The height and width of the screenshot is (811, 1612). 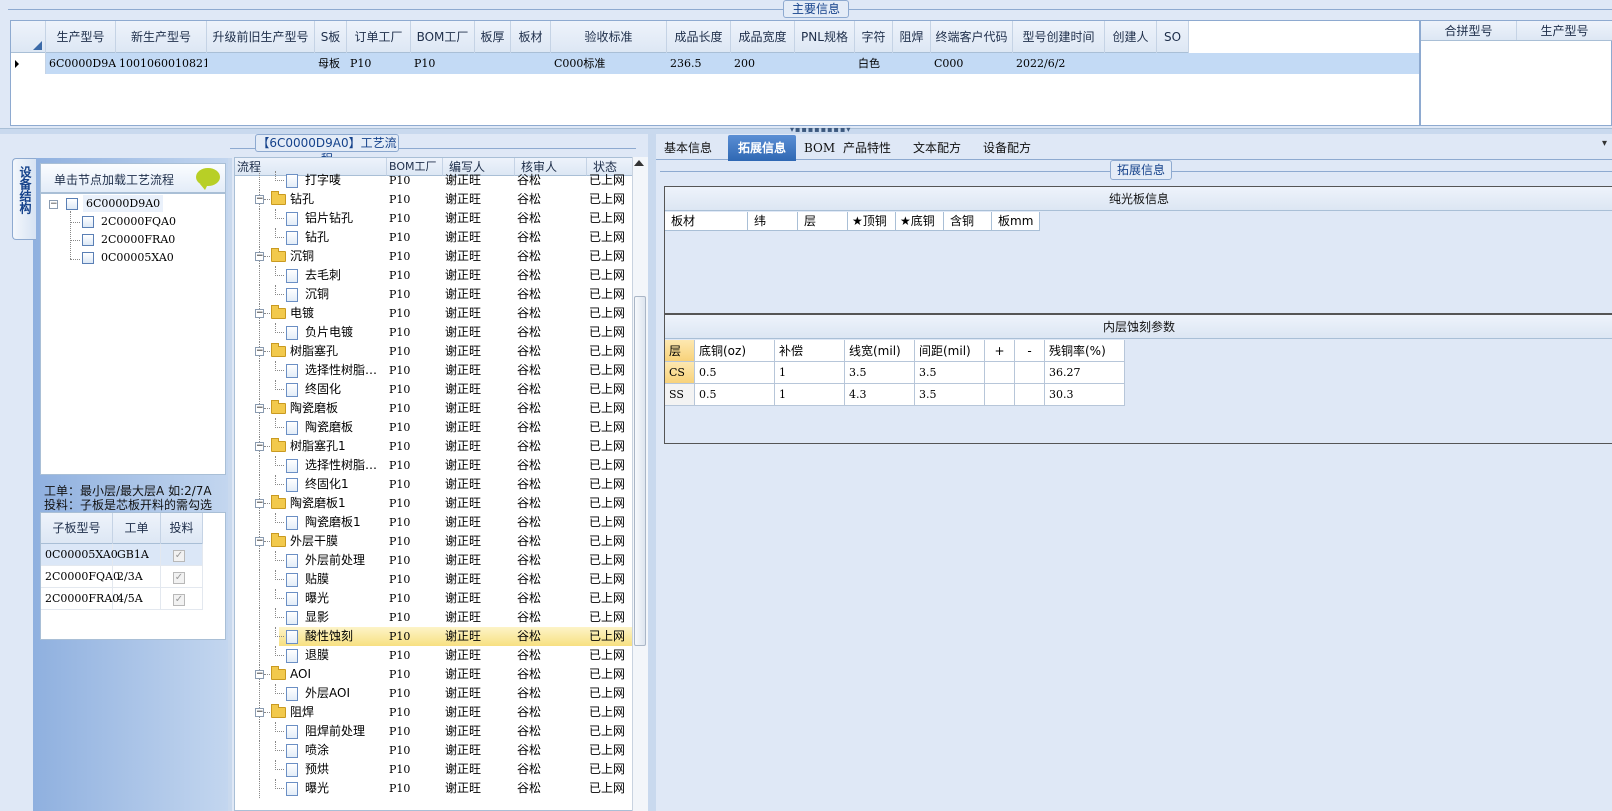 I want to click on flow-row: 选择性树脂… P10 谢正旺 谷松 已上网, so click(x=435, y=465).